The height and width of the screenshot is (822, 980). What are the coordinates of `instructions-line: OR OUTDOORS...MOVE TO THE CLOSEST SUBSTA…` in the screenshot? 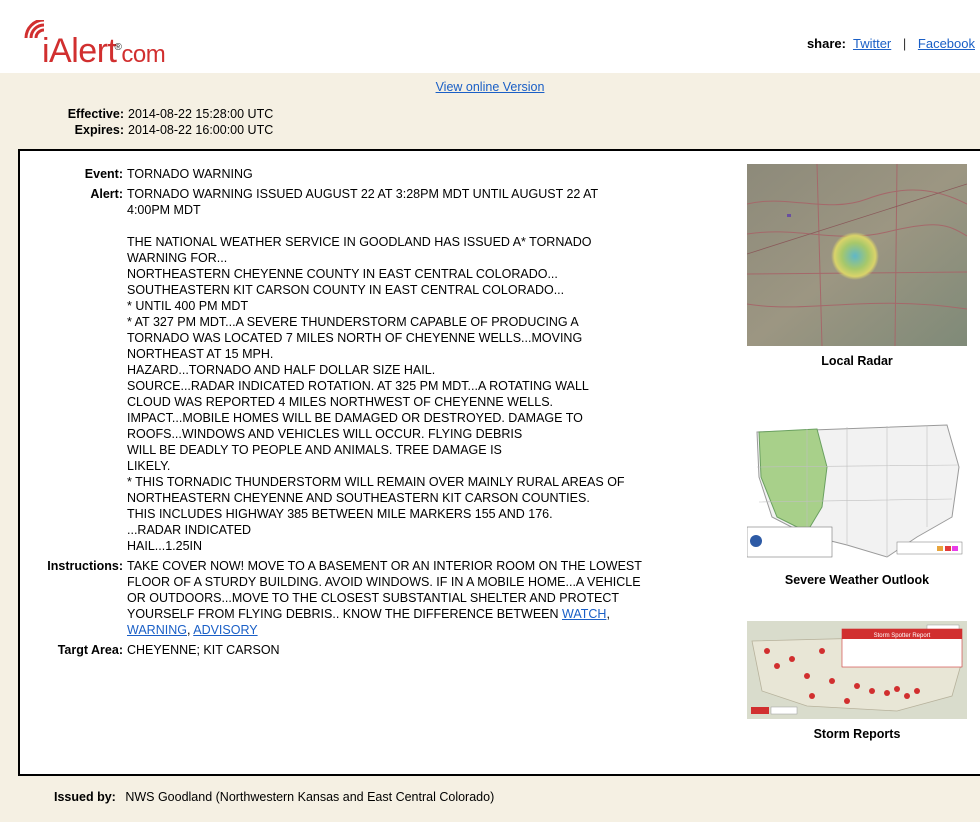 It's located at (373, 598).